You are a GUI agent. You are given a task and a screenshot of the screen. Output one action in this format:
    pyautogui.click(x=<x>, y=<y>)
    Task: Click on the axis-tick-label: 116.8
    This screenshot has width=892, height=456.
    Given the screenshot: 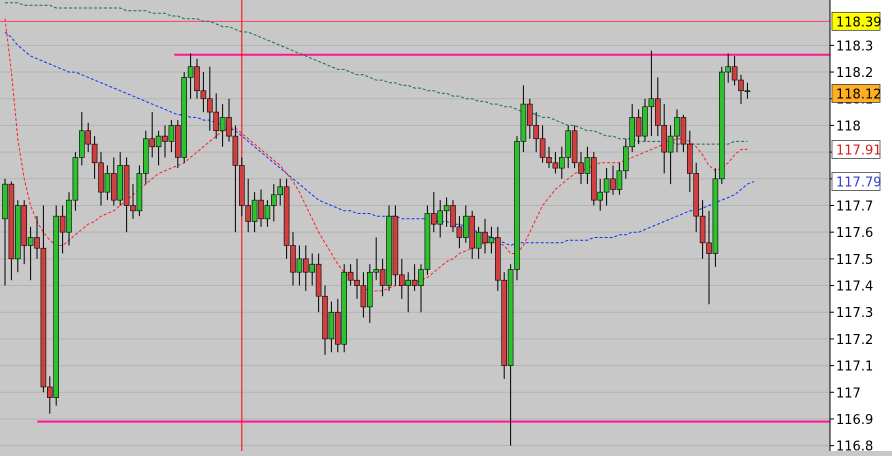 What is the action you would take?
    pyautogui.click(x=854, y=445)
    